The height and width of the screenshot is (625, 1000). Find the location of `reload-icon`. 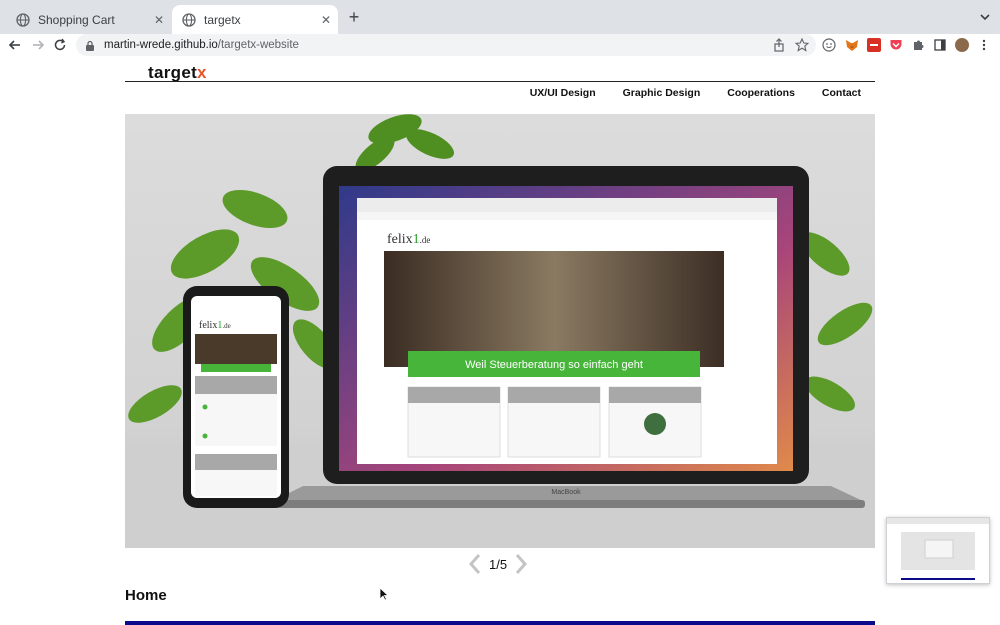

reload-icon is located at coordinates (60, 45).